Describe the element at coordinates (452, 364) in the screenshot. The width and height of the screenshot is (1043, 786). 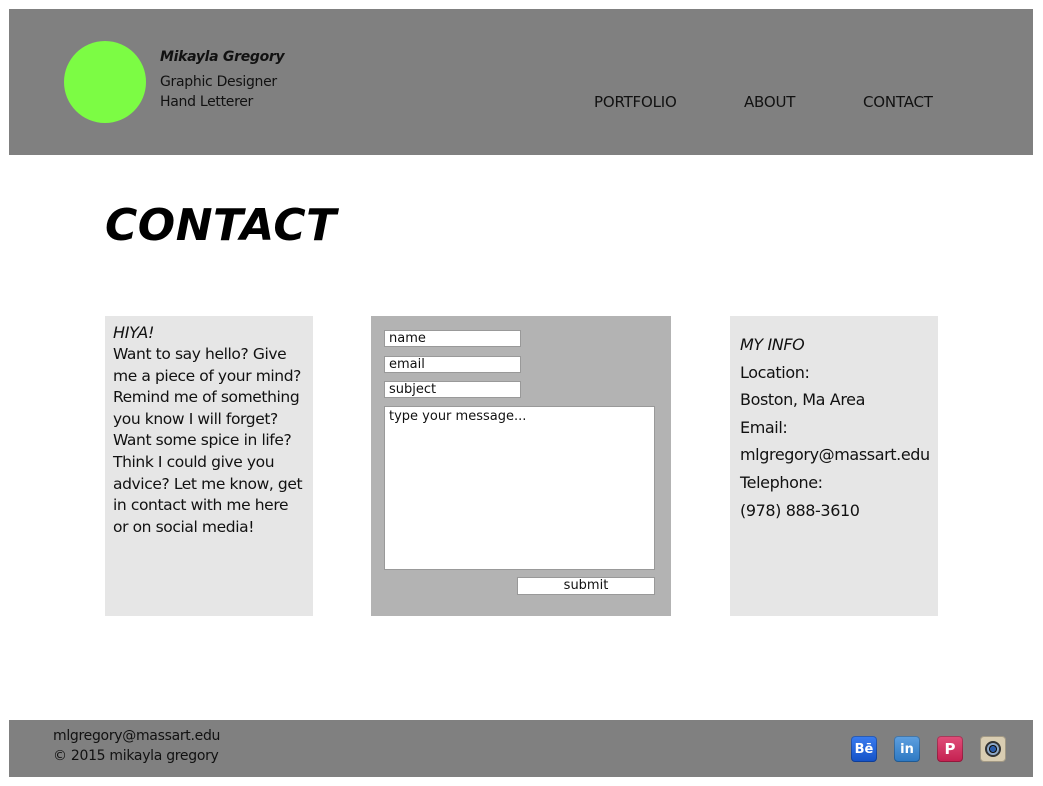
I see `email-field` at that location.